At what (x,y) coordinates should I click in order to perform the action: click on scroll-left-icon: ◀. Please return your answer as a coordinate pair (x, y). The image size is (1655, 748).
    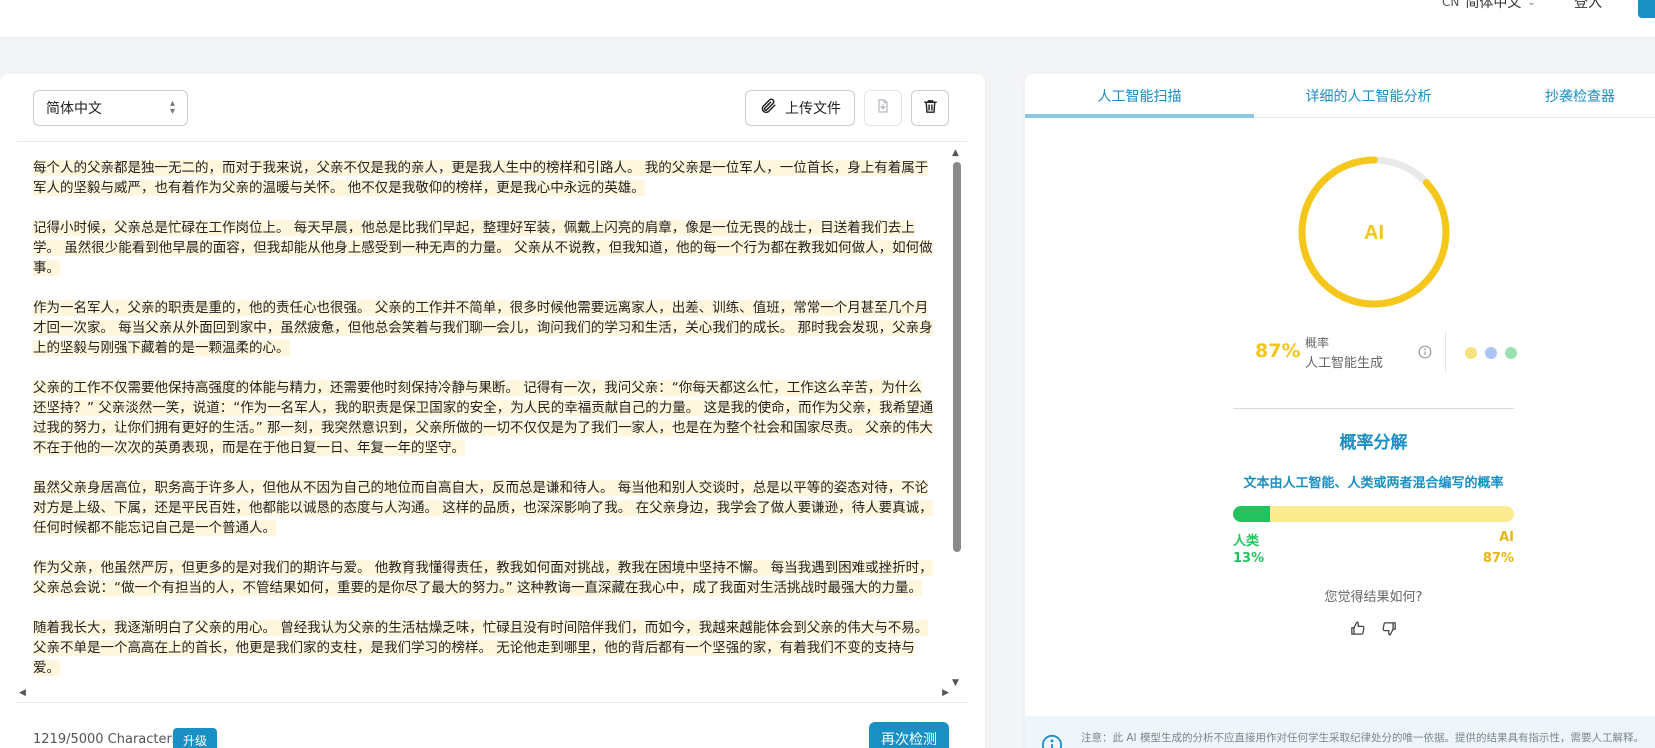
    Looking at the image, I should click on (22, 693).